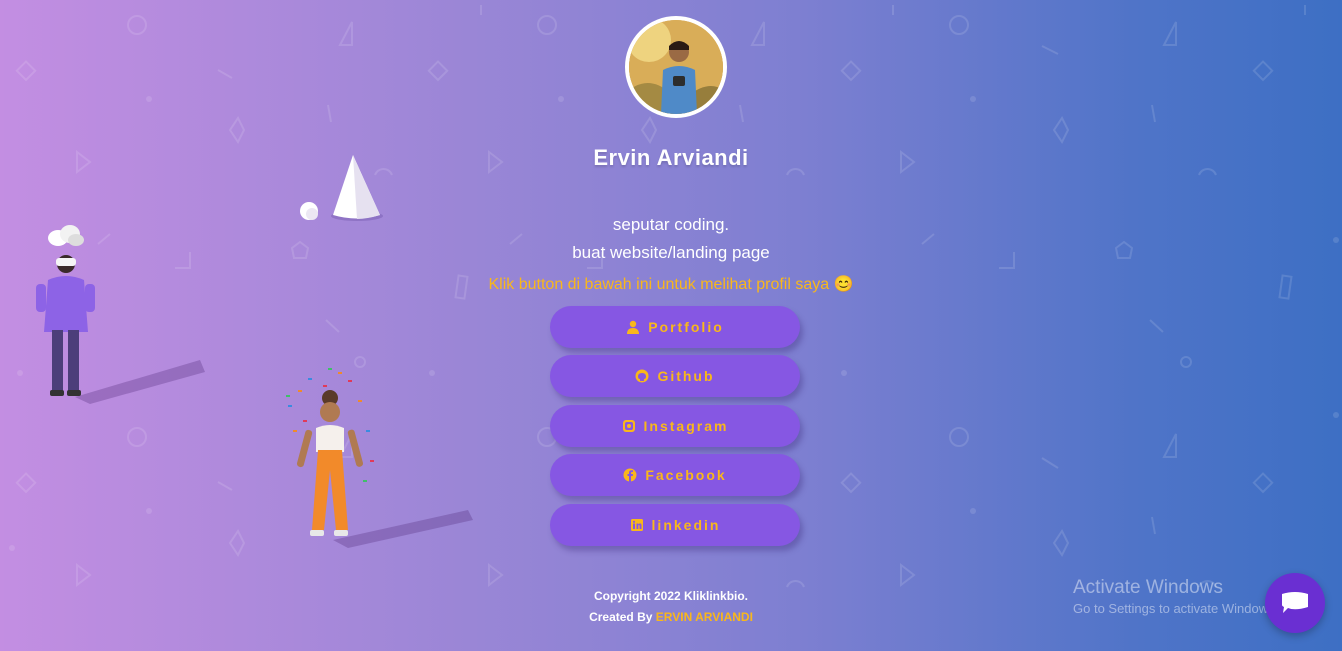 The width and height of the screenshot is (1342, 651). Describe the element at coordinates (636, 525) in the screenshot. I see `linkedin-icon` at that location.